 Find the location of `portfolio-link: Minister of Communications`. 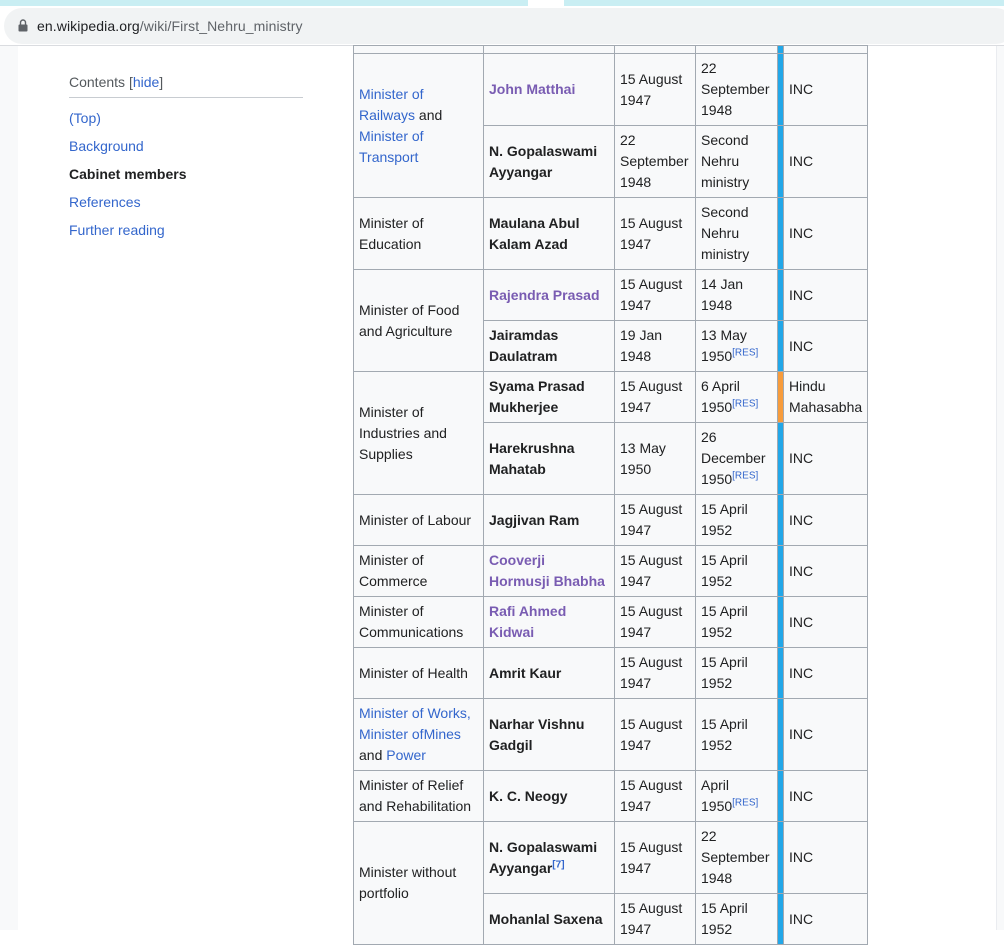

portfolio-link: Minister of Communications is located at coordinates (418, 622).